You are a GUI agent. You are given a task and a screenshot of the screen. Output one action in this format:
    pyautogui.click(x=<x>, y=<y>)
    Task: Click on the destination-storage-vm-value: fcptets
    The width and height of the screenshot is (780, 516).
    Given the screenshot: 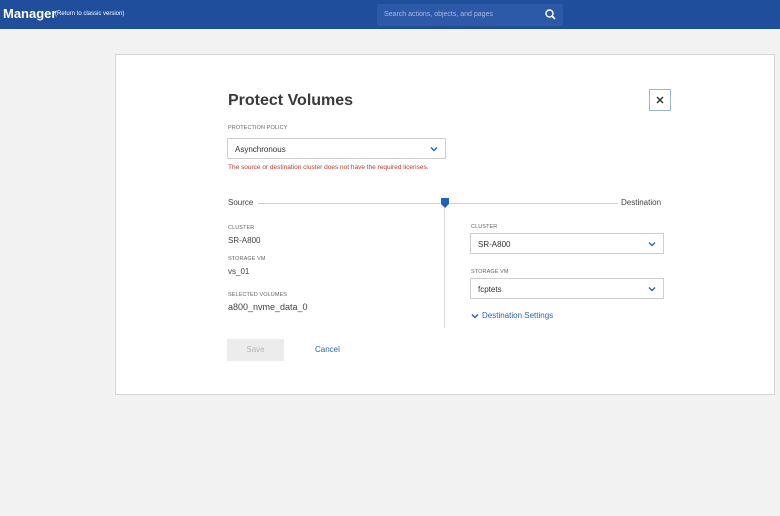 What is the action you would take?
    pyautogui.click(x=490, y=289)
    